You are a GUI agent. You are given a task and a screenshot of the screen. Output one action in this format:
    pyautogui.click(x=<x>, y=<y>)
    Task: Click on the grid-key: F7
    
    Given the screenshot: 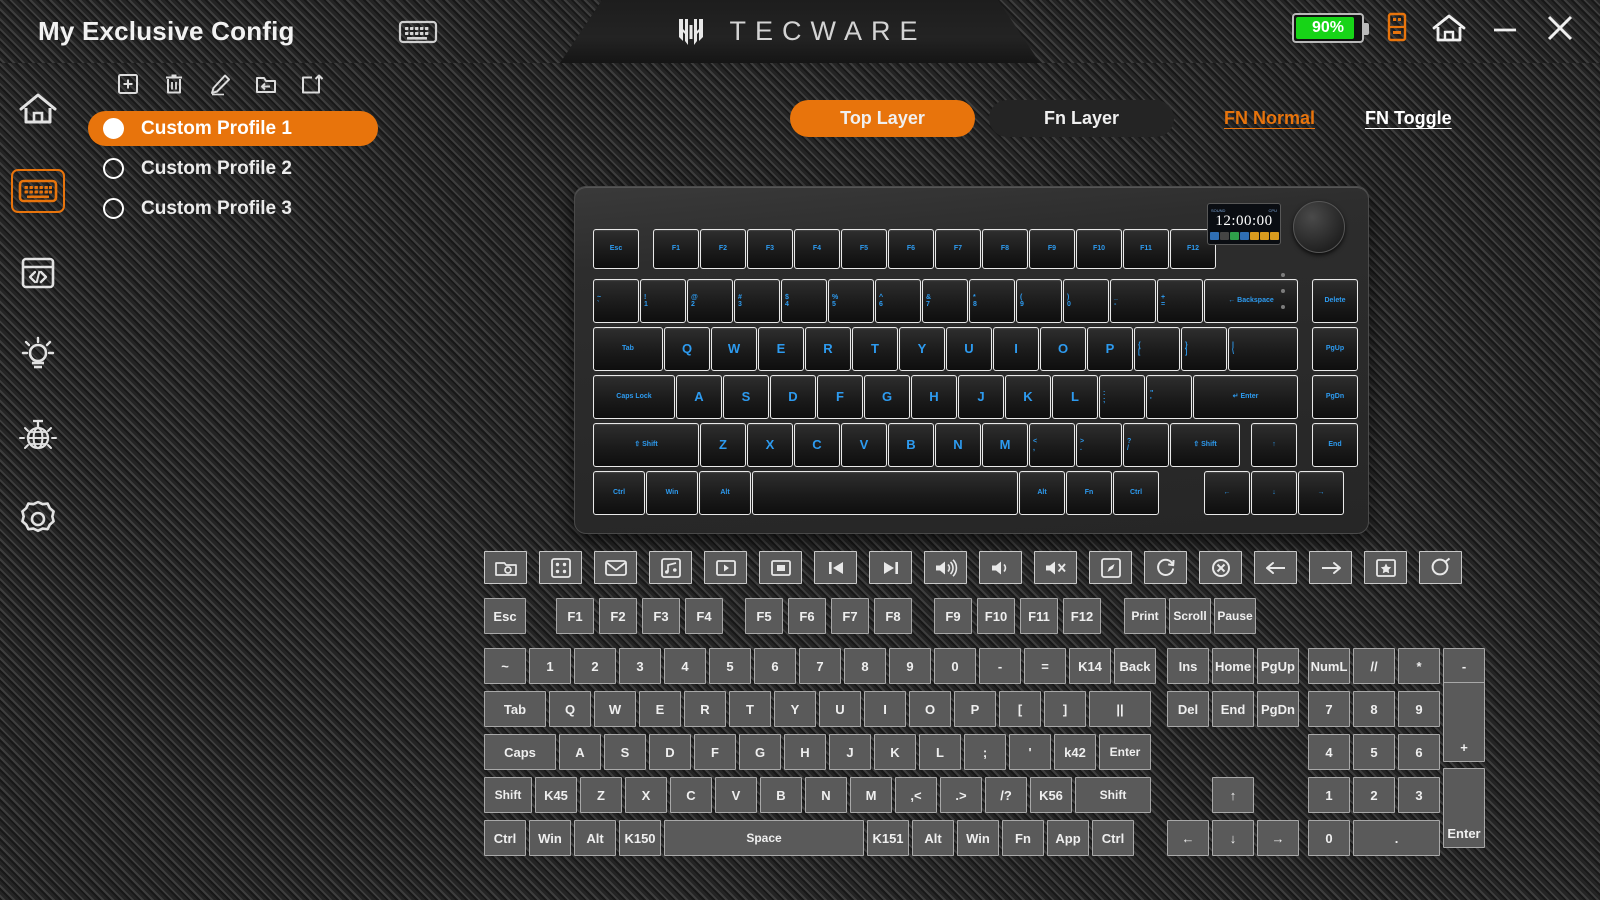 What is the action you would take?
    pyautogui.click(x=850, y=616)
    